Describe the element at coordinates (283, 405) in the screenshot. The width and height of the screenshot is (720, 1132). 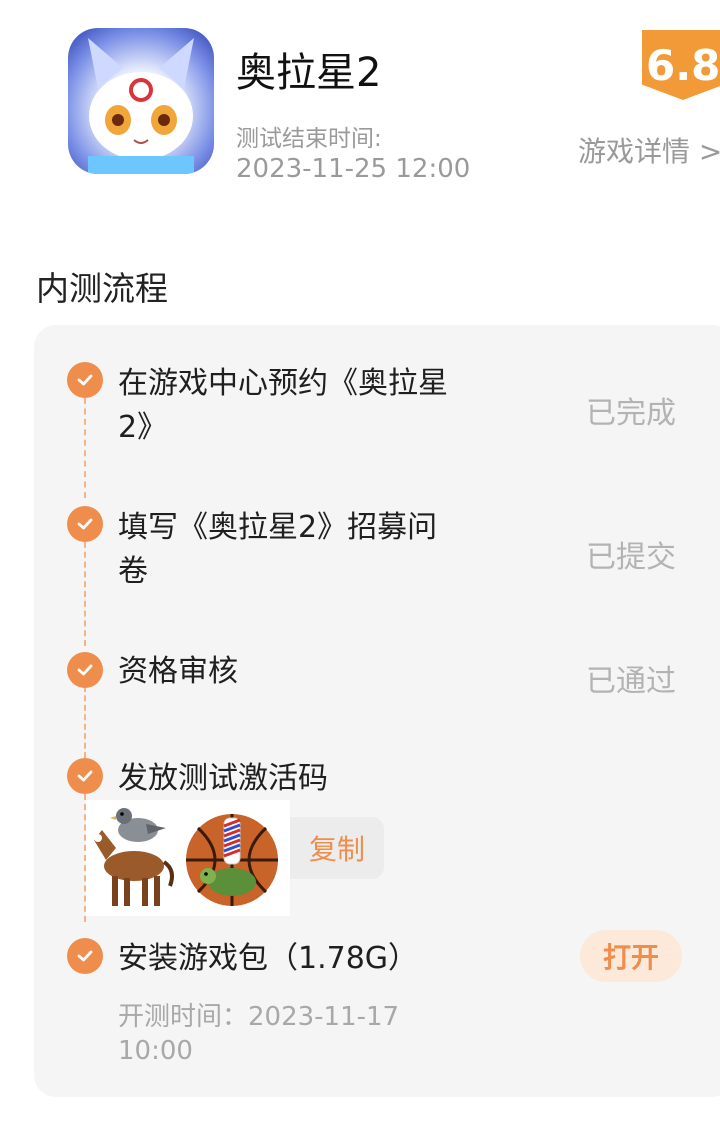
I see `step-1-title: 在游戏中心预约《奥拉星2》` at that location.